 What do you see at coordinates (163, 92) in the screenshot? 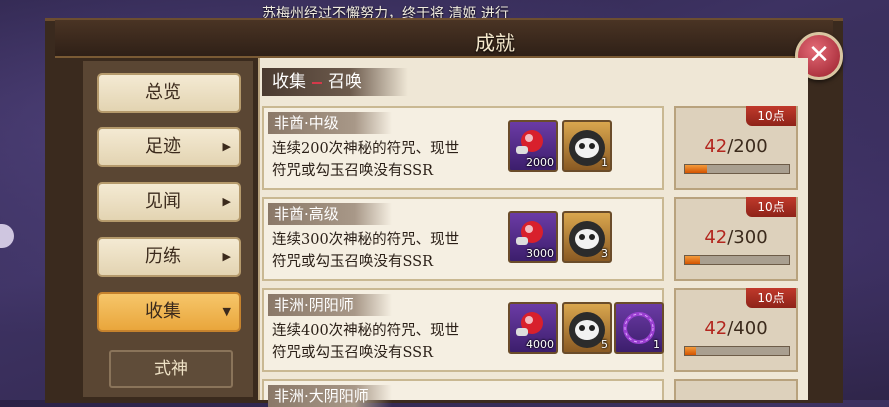
I see `nav-label: 总览` at bounding box center [163, 92].